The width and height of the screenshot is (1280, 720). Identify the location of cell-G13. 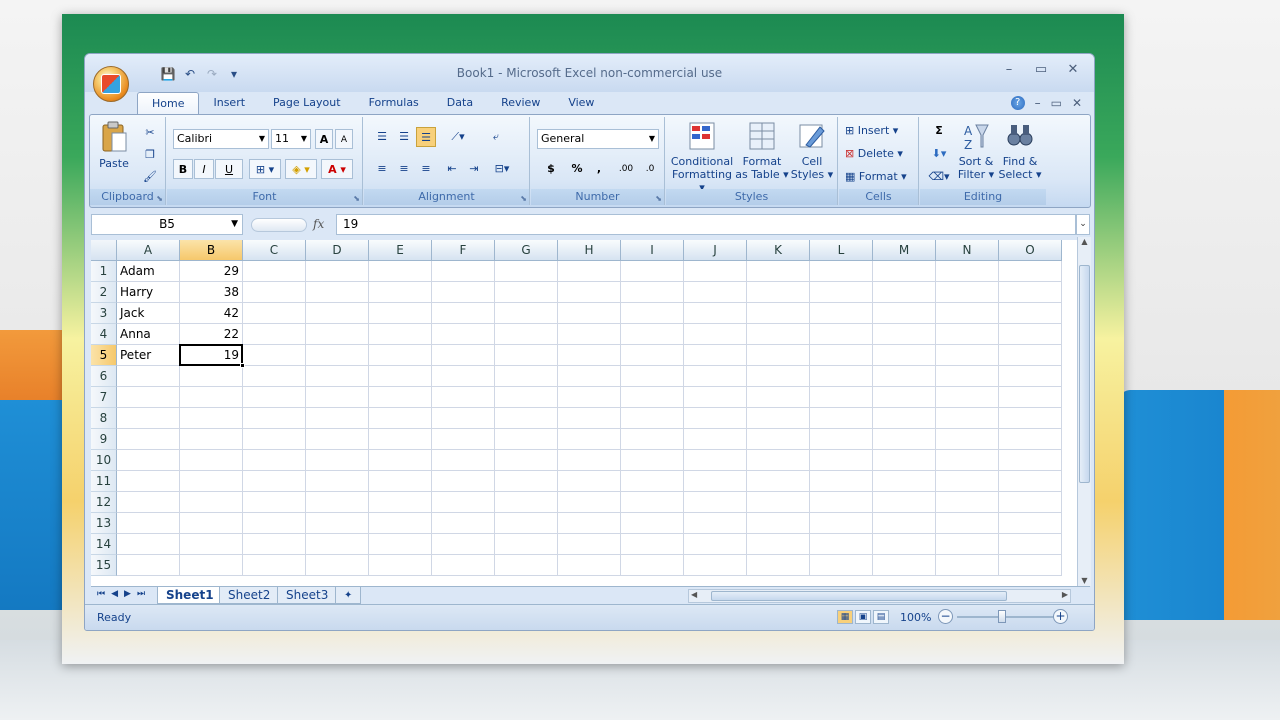
(526, 523).